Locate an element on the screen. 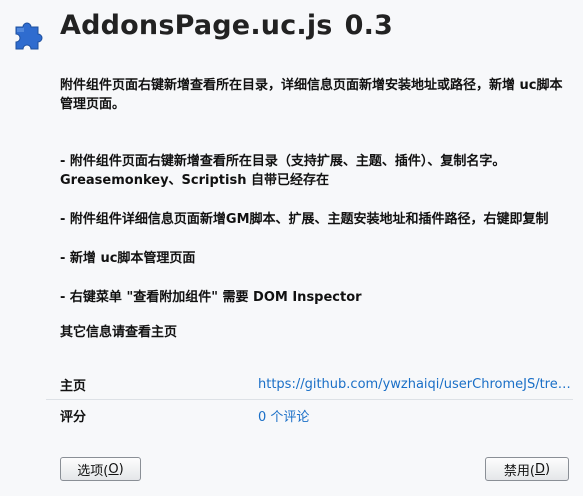 Image resolution: width=583 pixels, height=496 pixels. addon-title: AddonsPage.uc.js 0.3 is located at coordinates (226, 25).